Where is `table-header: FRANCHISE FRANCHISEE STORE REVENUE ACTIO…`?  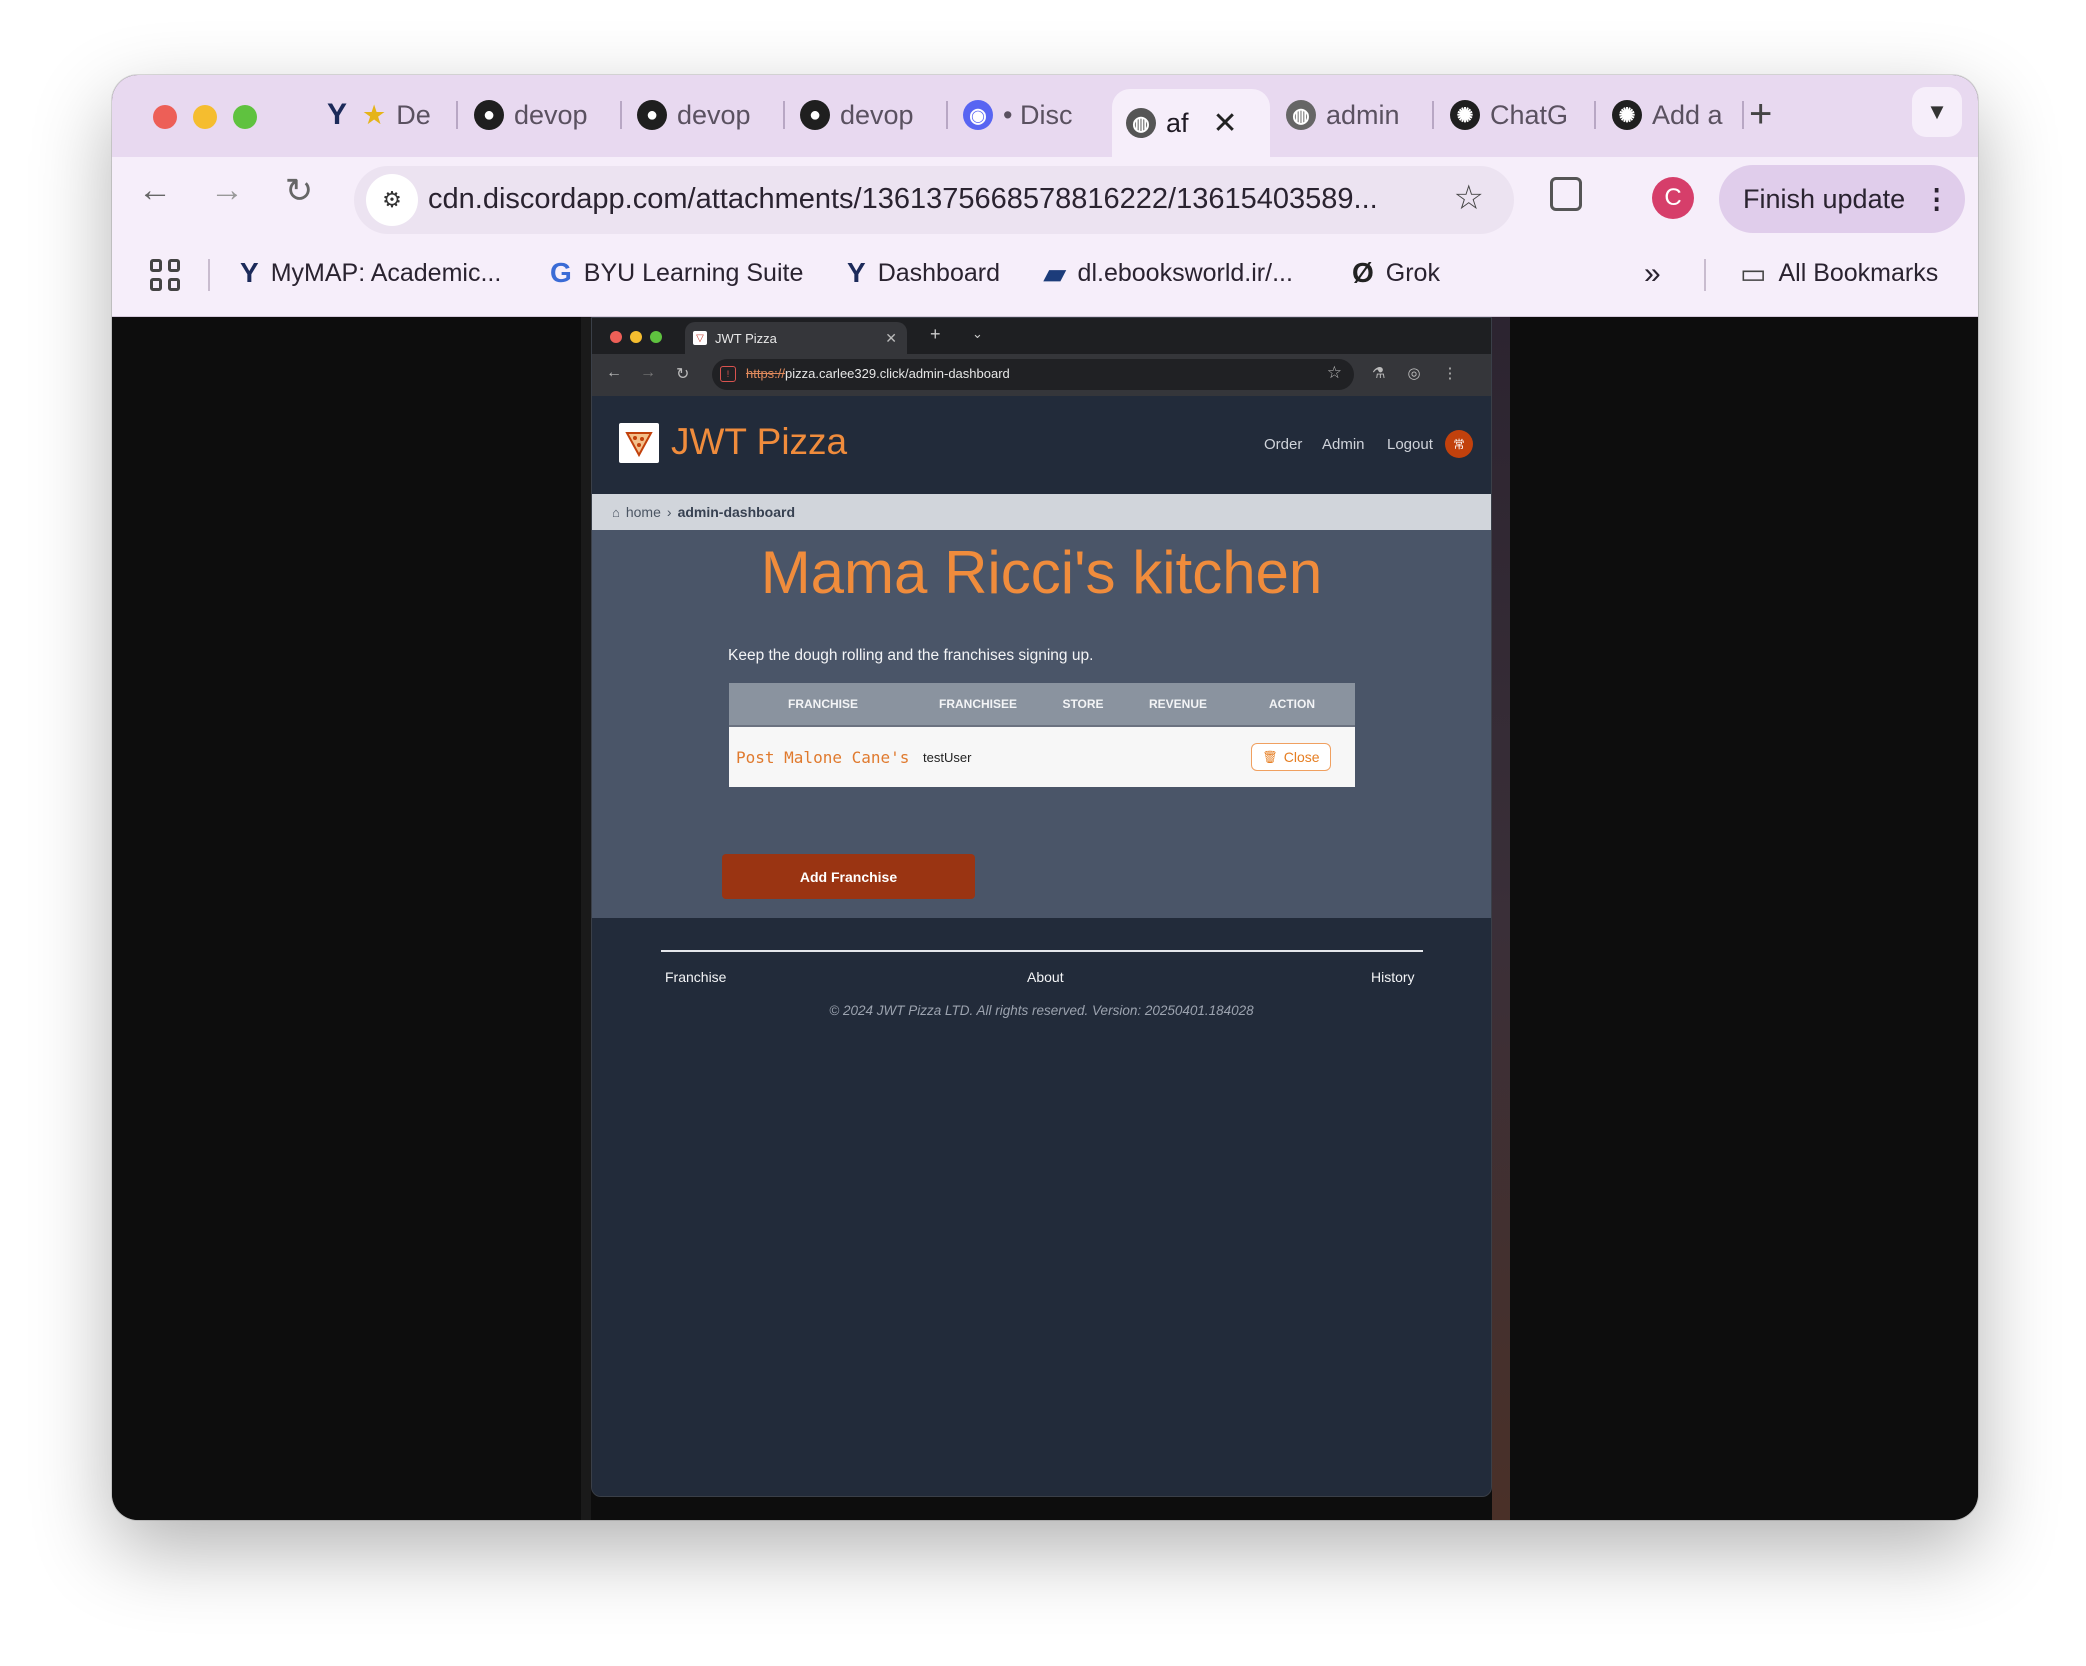
table-header: FRANCHISE FRANCHISEE STORE REVENUE ACTIO… is located at coordinates (1042, 704).